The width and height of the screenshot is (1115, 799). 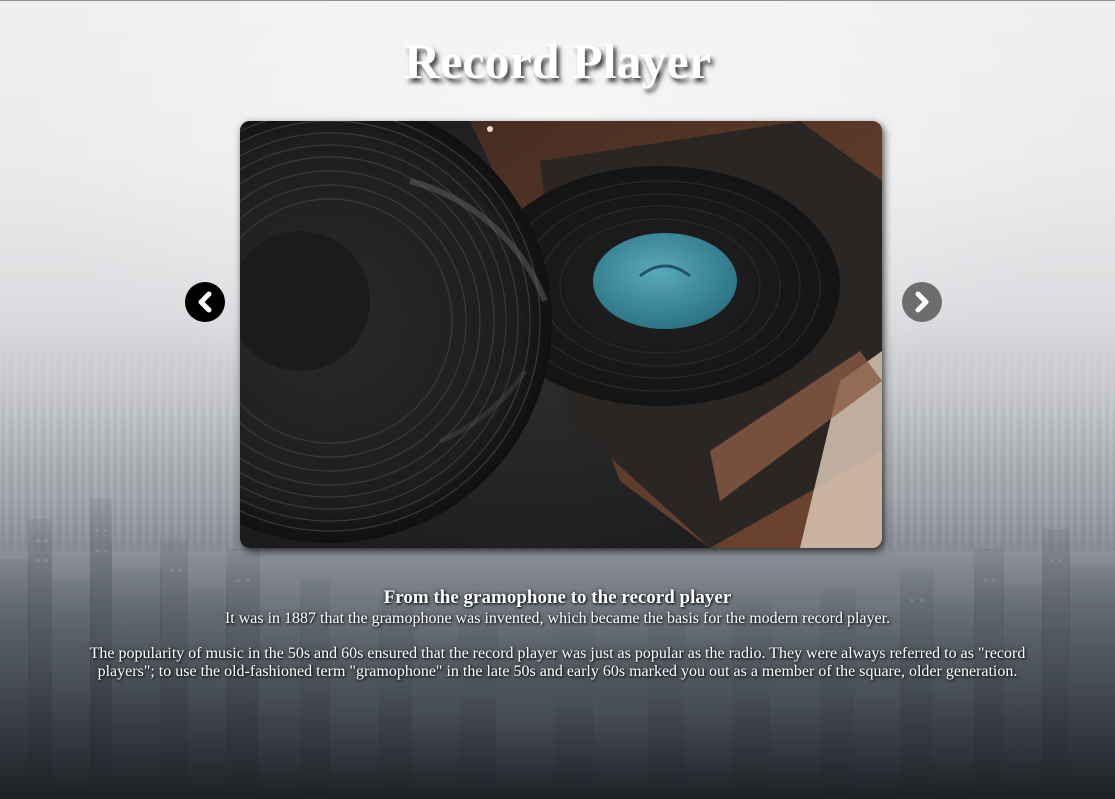 I want to click on chevron-right-icon, so click(x=922, y=302).